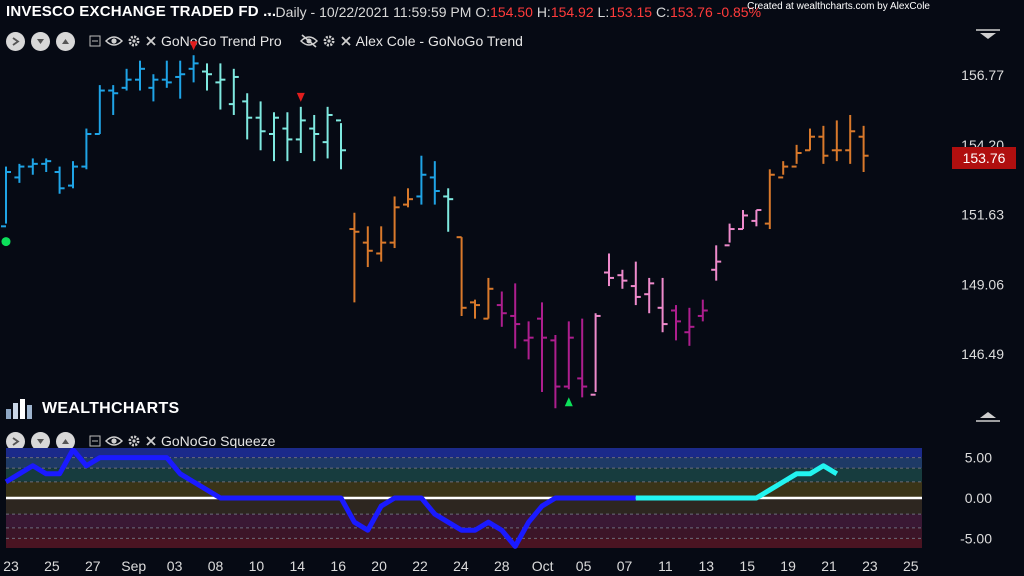  I want to click on high-label: H:, so click(543, 12).